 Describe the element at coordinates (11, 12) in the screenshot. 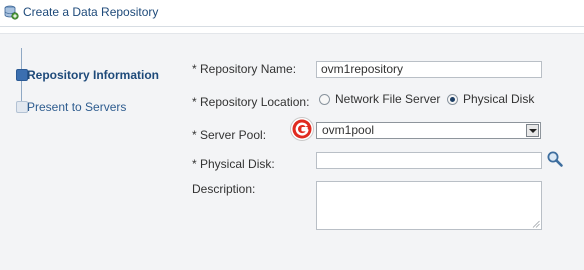

I see `database-add-icon` at that location.